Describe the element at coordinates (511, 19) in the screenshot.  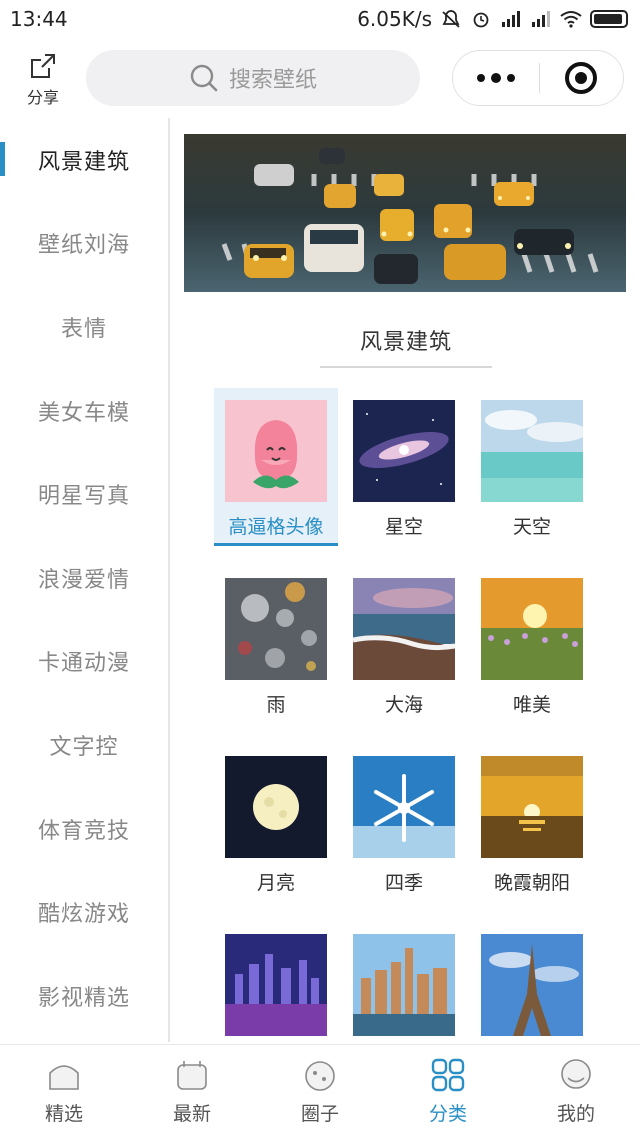
I see `signal-icon` at that location.